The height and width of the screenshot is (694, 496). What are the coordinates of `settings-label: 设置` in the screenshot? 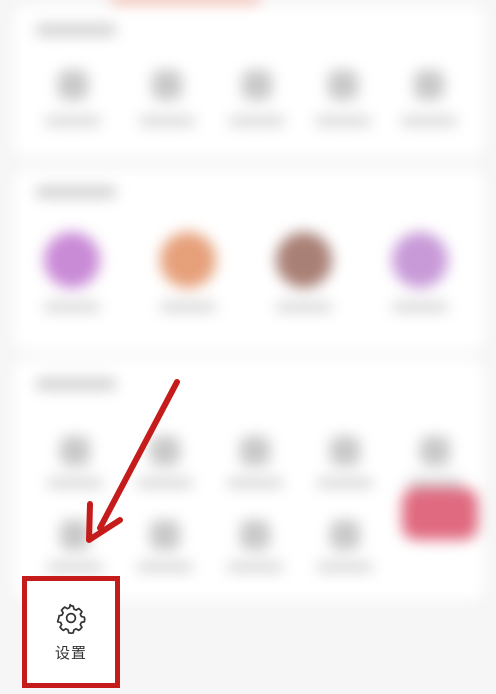 It's located at (70, 652).